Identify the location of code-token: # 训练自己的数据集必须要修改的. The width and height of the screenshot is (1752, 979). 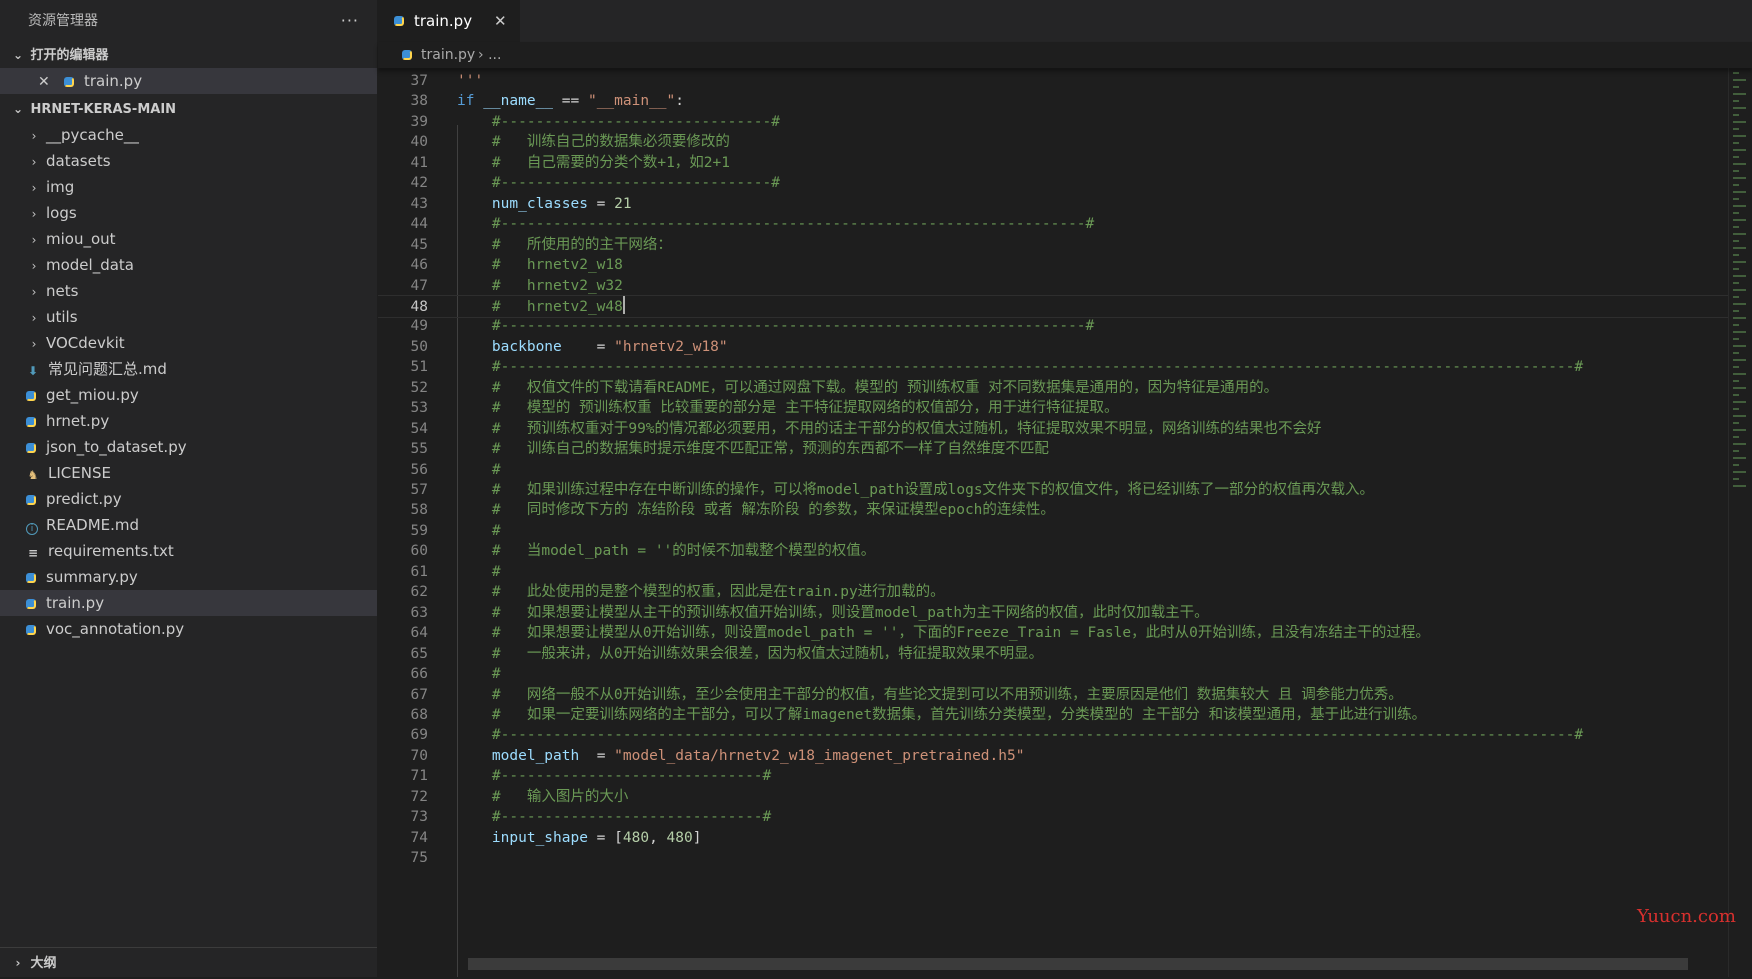
(593, 142).